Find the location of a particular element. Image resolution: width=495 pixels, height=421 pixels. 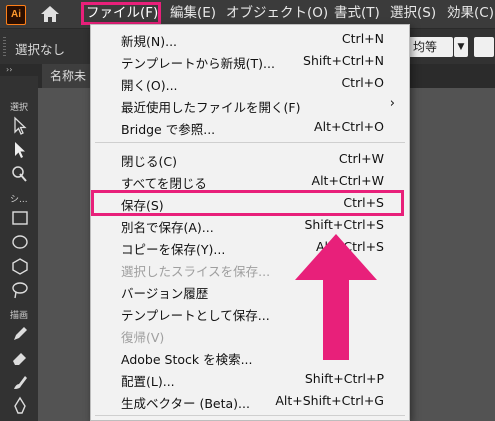

direct-selection-tool-icon is located at coordinates (20, 150).